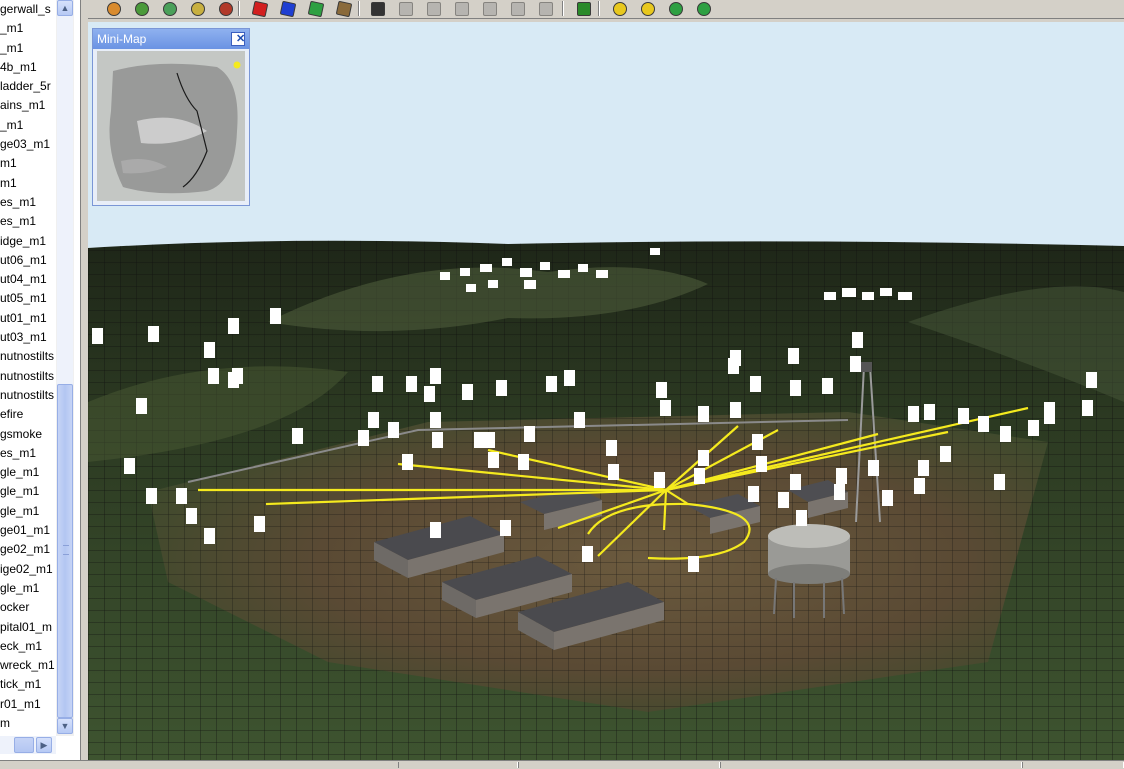 The height and width of the screenshot is (769, 1124). I want to click on object-list-item: ge03_m1, so click(28, 144).